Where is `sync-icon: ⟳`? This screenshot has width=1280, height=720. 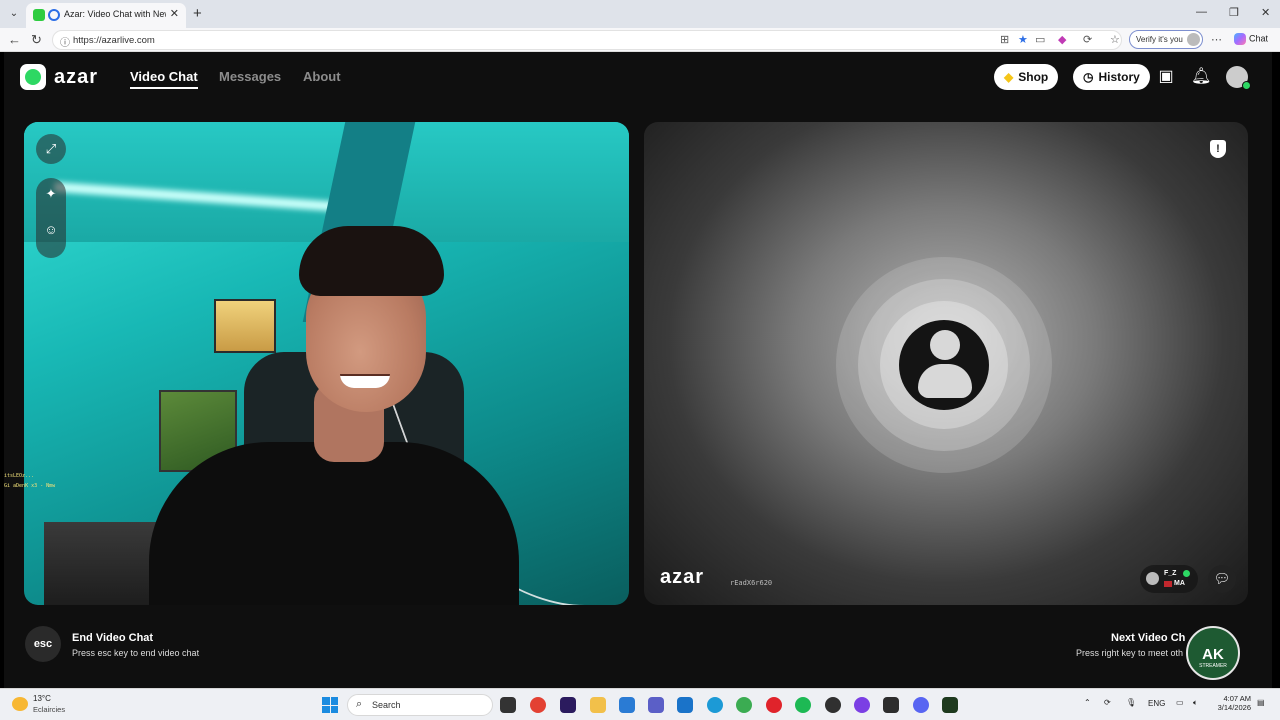 sync-icon: ⟳ is located at coordinates (1107, 702).